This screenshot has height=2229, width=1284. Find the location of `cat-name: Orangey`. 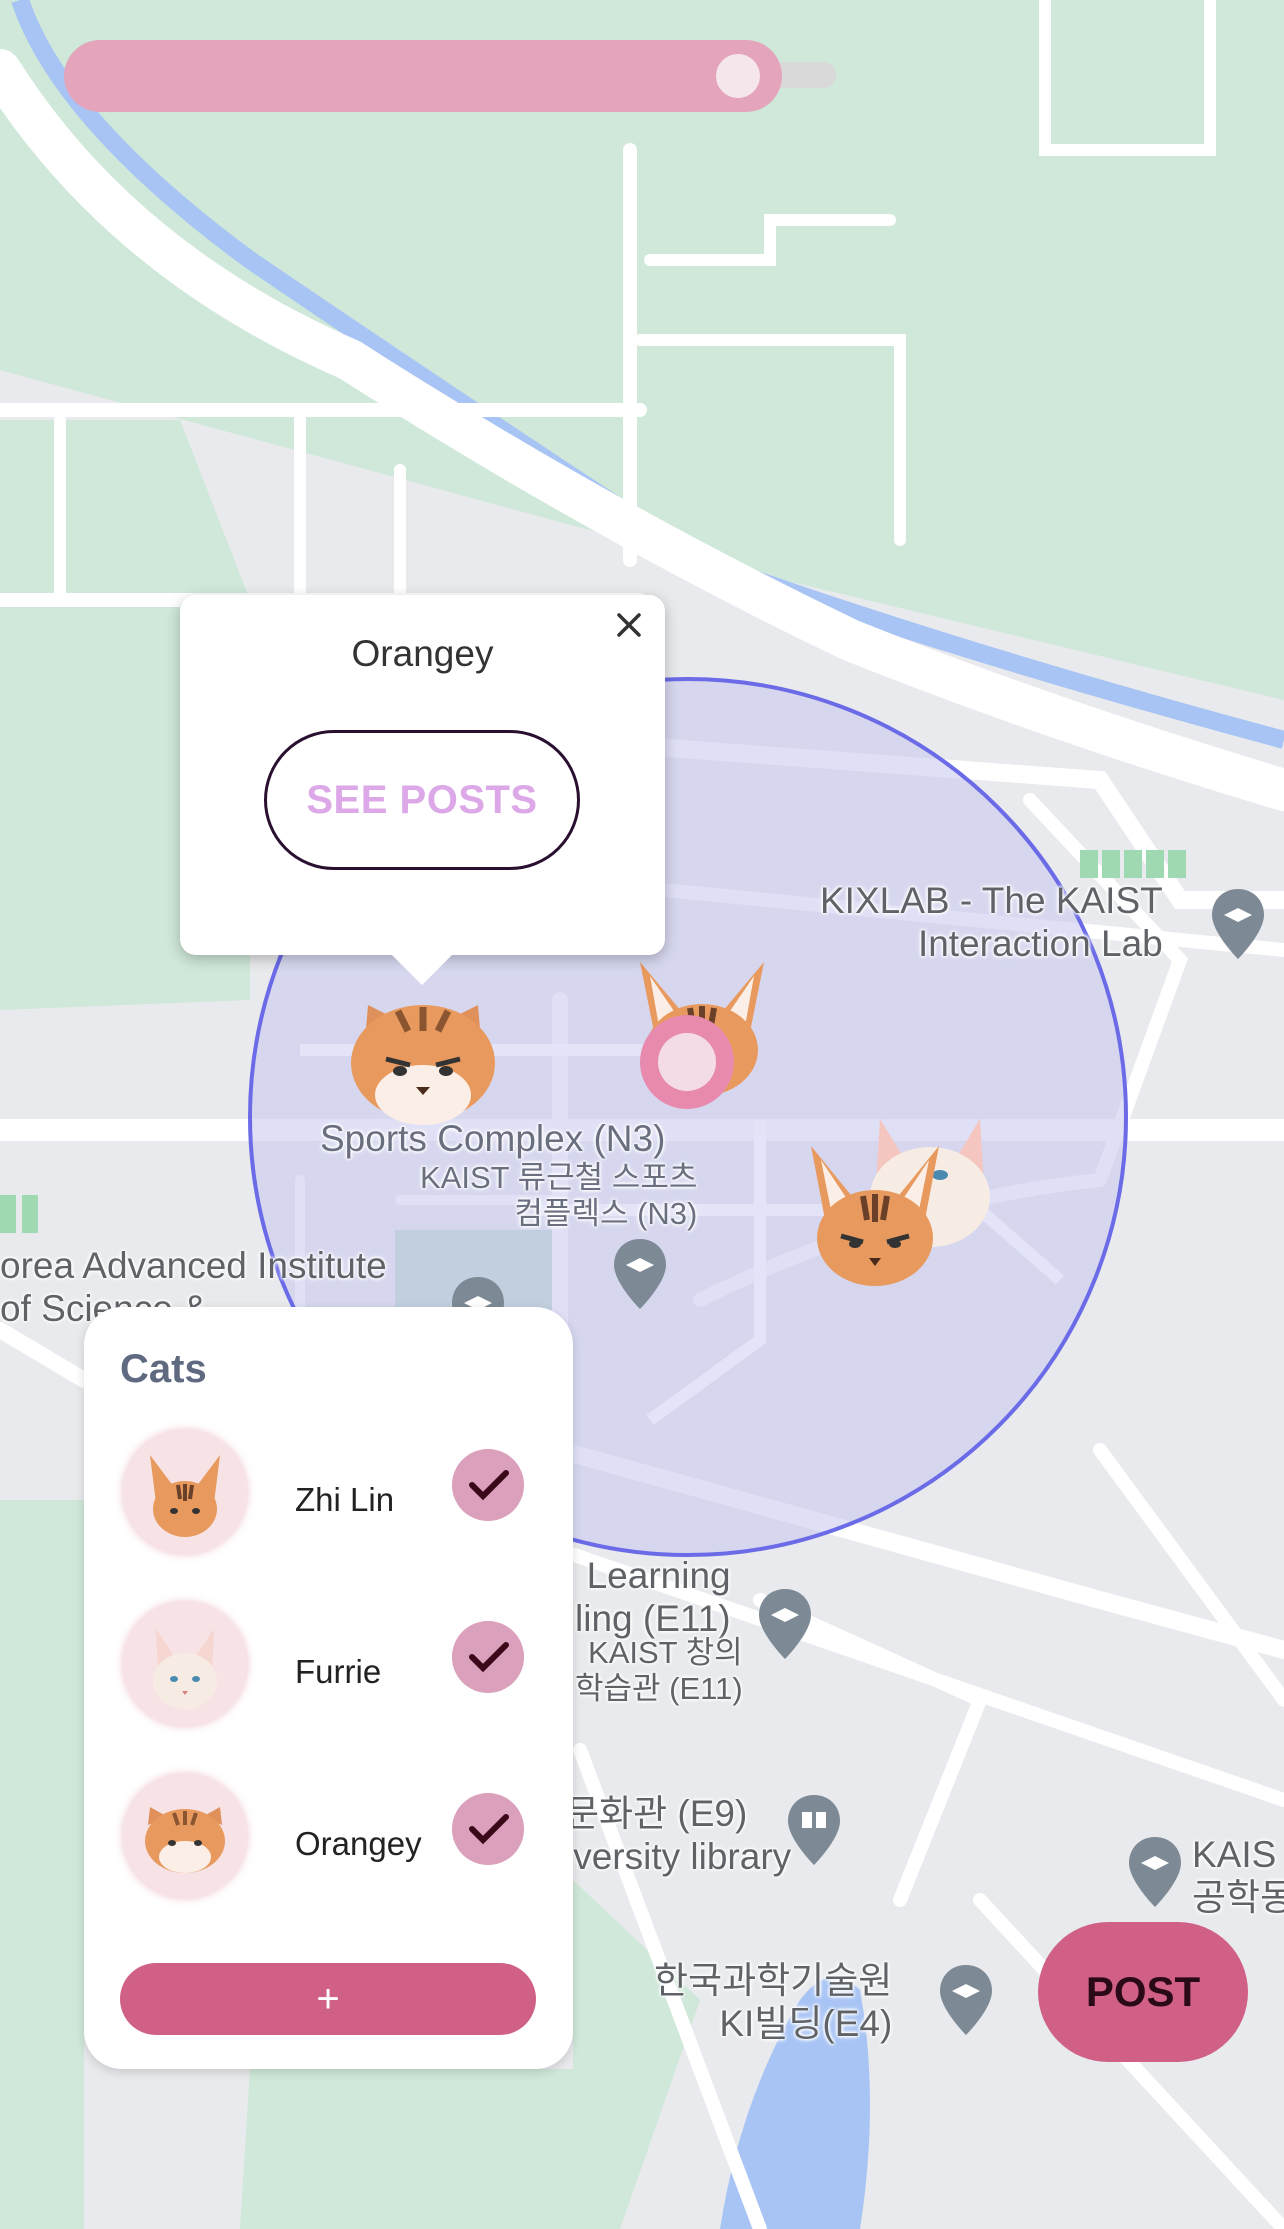

cat-name: Orangey is located at coordinates (358, 1843).